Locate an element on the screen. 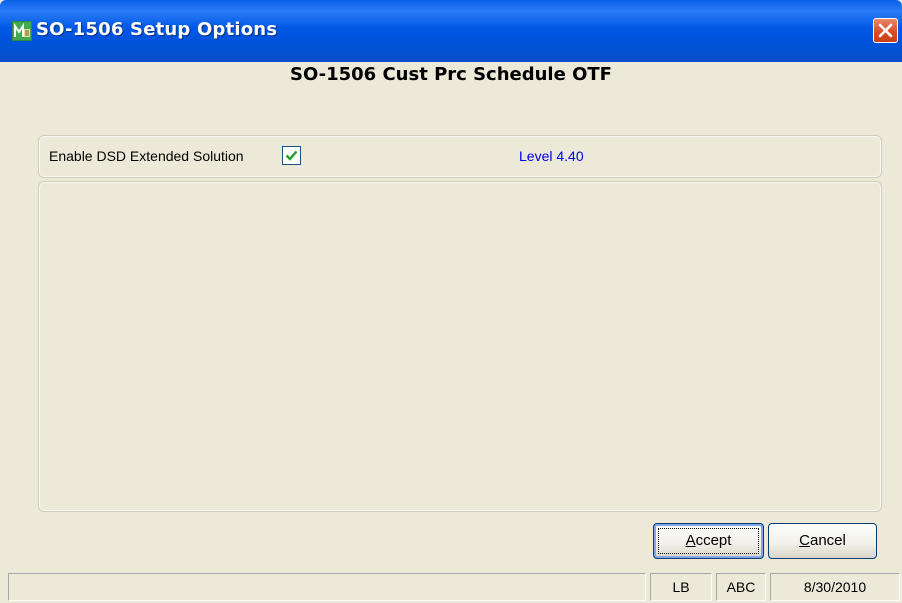  close-button is located at coordinates (885, 30).